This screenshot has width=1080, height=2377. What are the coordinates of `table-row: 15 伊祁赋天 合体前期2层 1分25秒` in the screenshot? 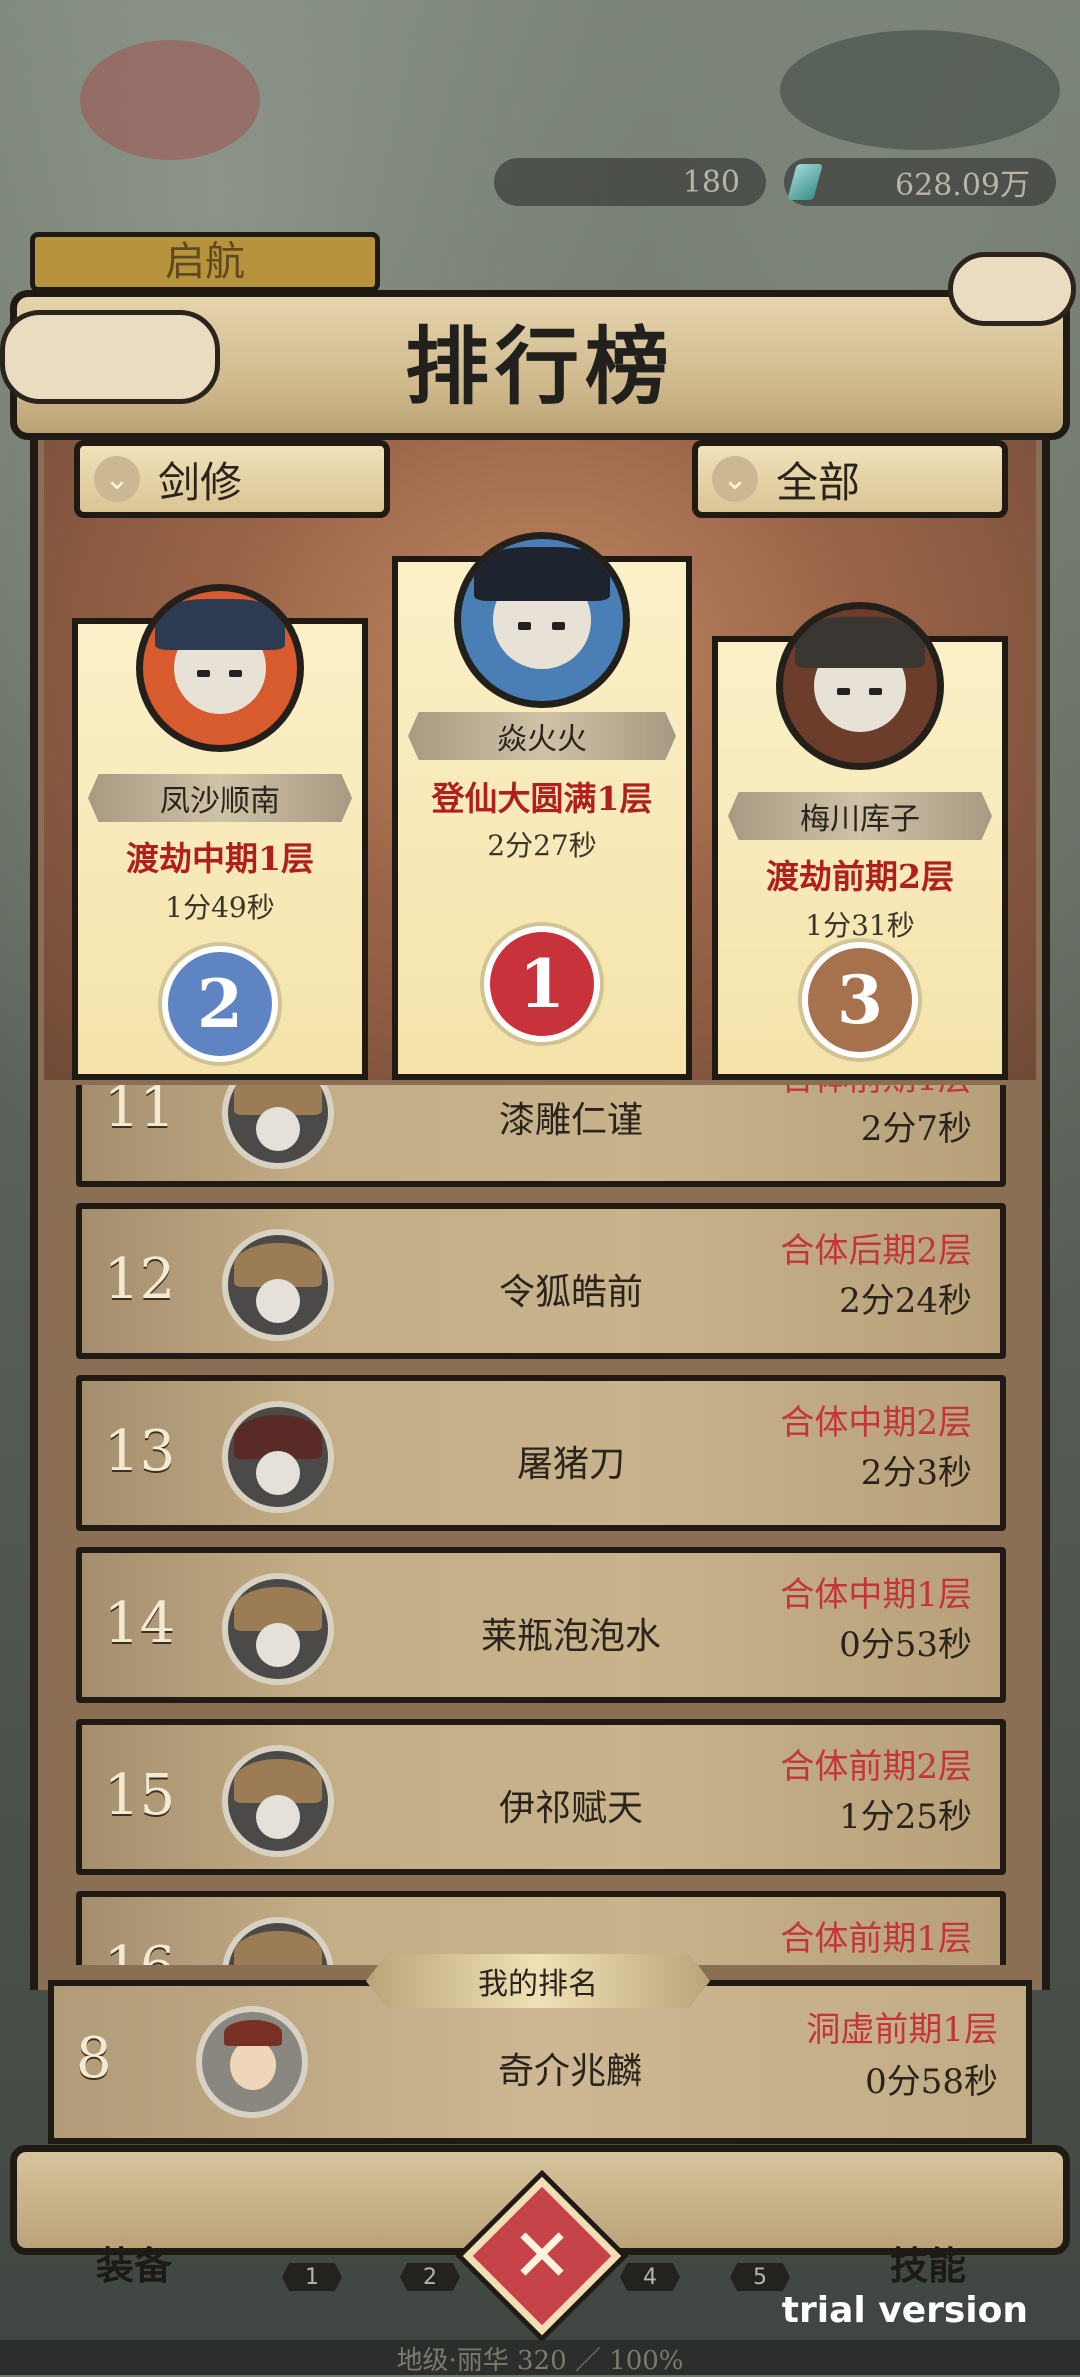 It's located at (541, 1797).